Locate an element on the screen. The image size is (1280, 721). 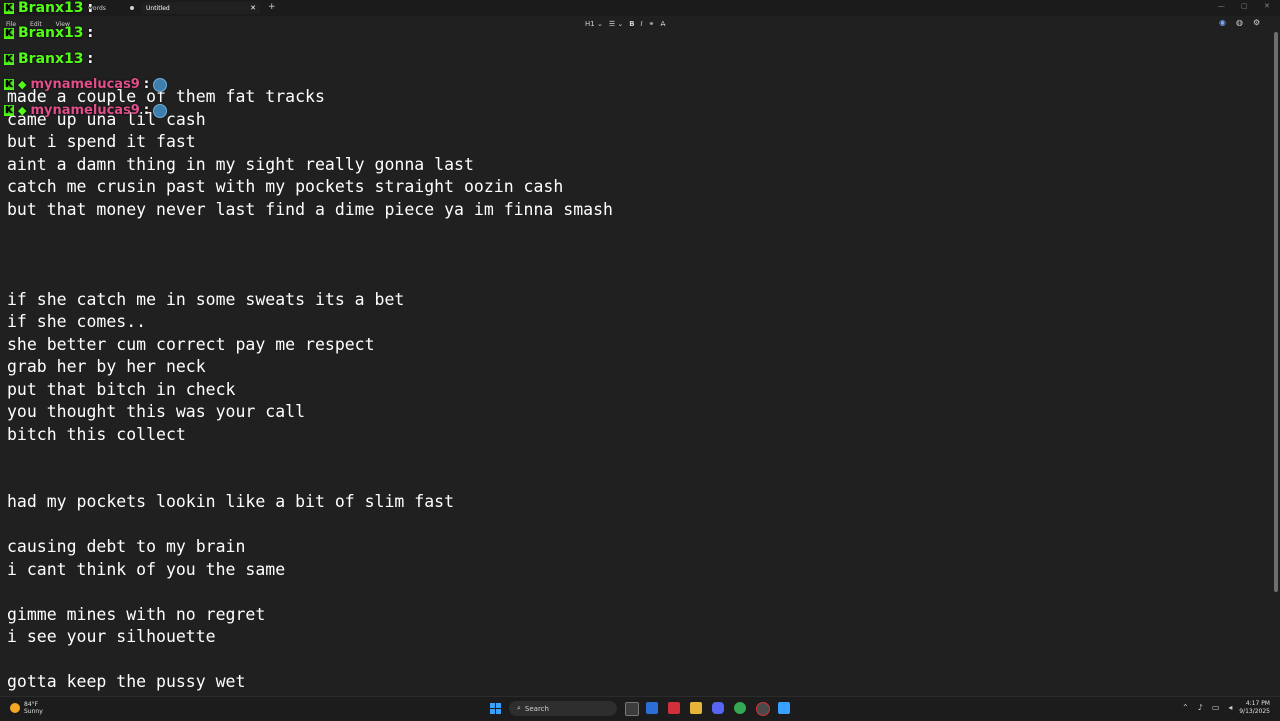
text-line: she better cum correct pay me respect is located at coordinates (191, 344).